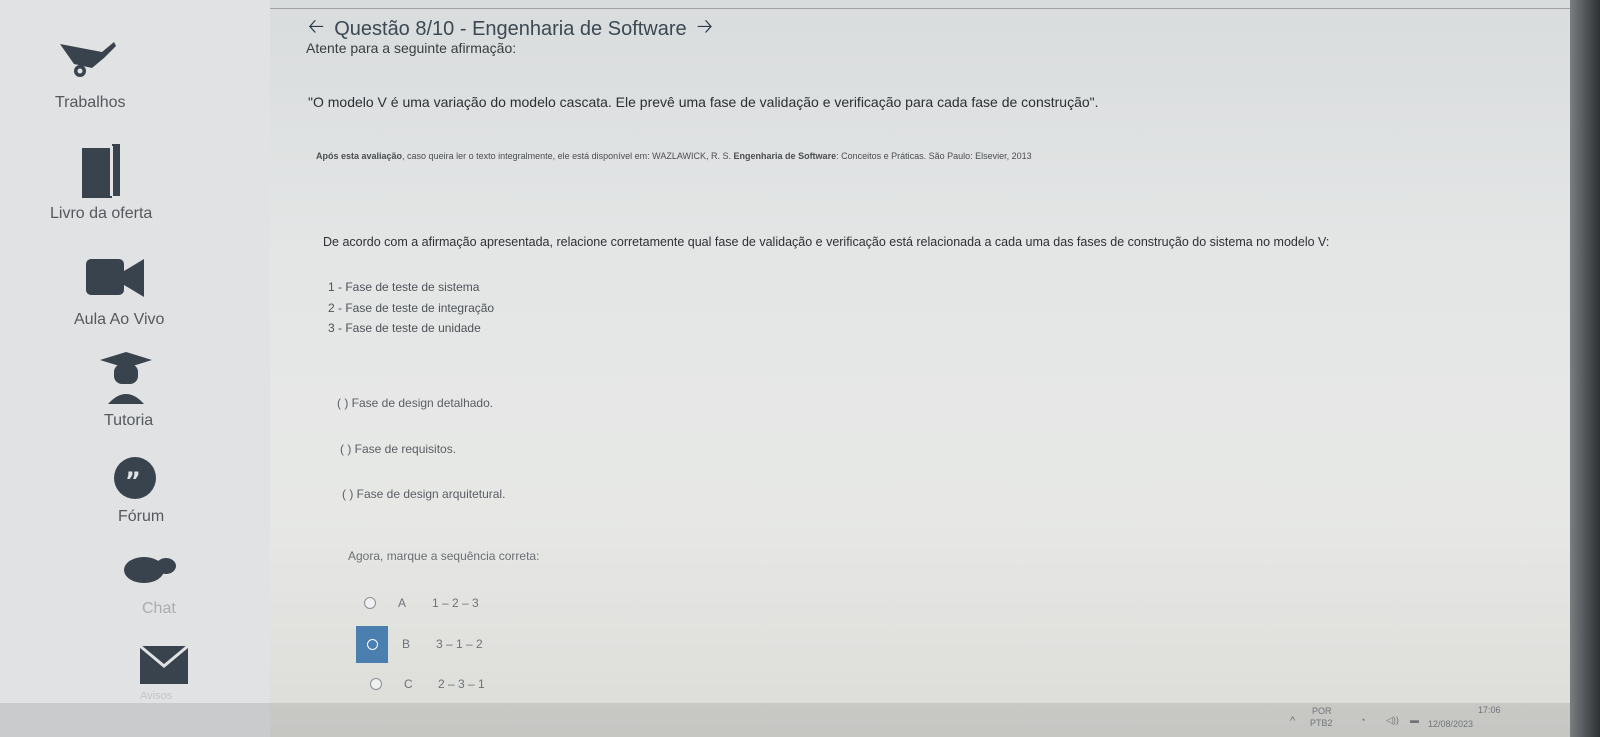 The image size is (1600, 737). Describe the element at coordinates (164, 664) in the screenshot. I see `envelope-icon` at that location.